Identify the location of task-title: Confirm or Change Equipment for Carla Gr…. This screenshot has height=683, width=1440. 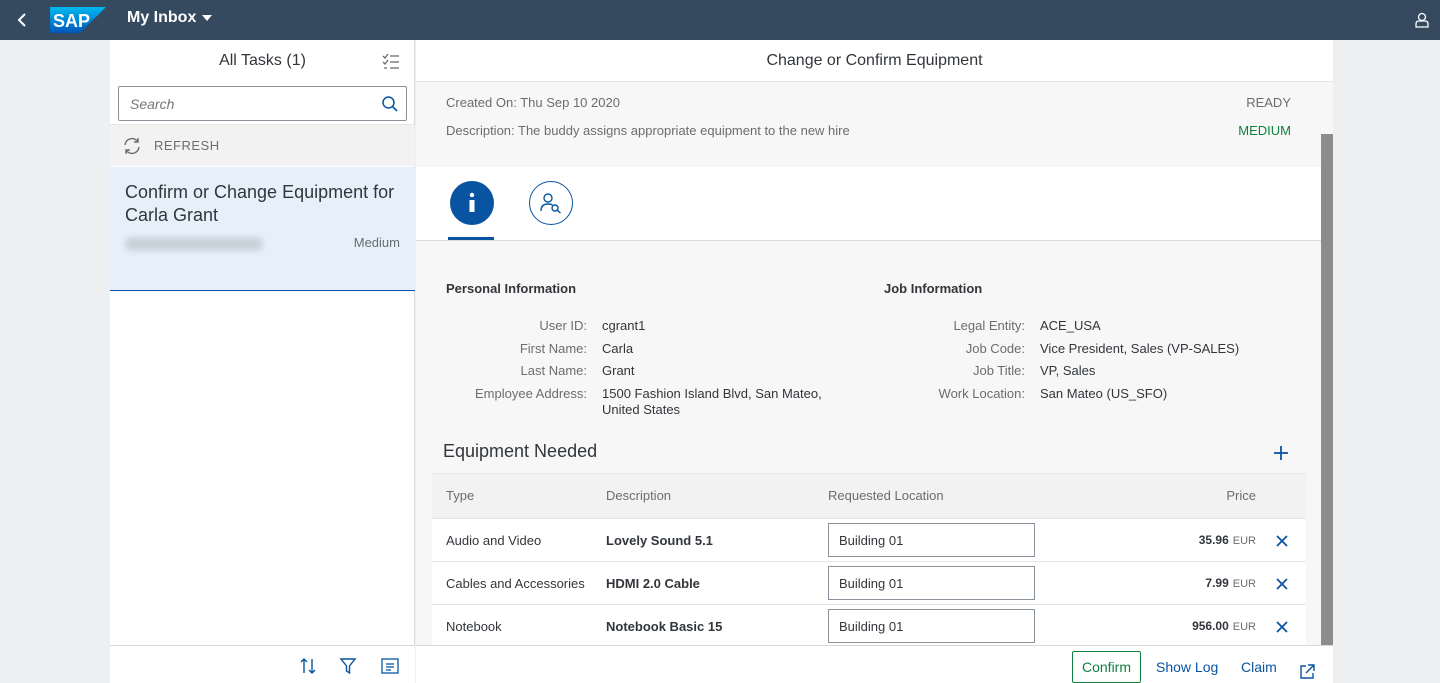
(260, 203).